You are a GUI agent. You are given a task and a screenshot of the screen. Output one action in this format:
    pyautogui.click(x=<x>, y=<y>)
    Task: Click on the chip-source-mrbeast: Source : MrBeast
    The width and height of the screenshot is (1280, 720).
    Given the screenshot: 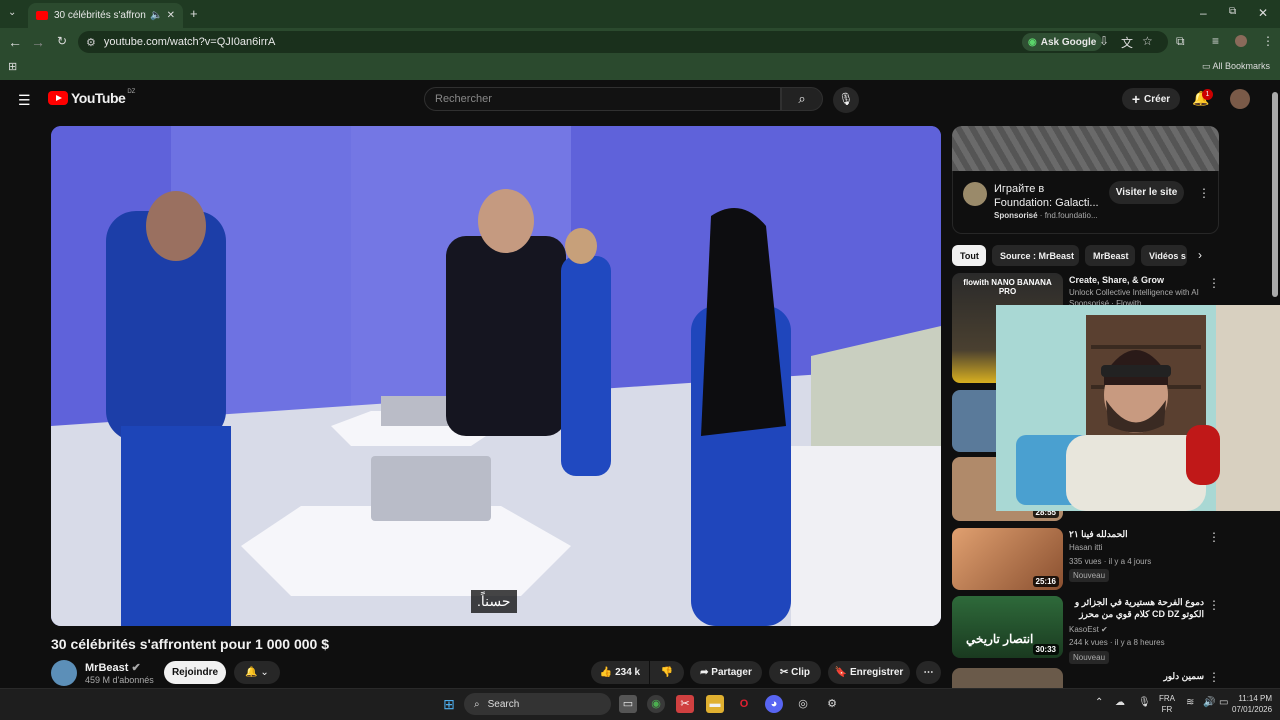 What is the action you would take?
    pyautogui.click(x=1035, y=255)
    